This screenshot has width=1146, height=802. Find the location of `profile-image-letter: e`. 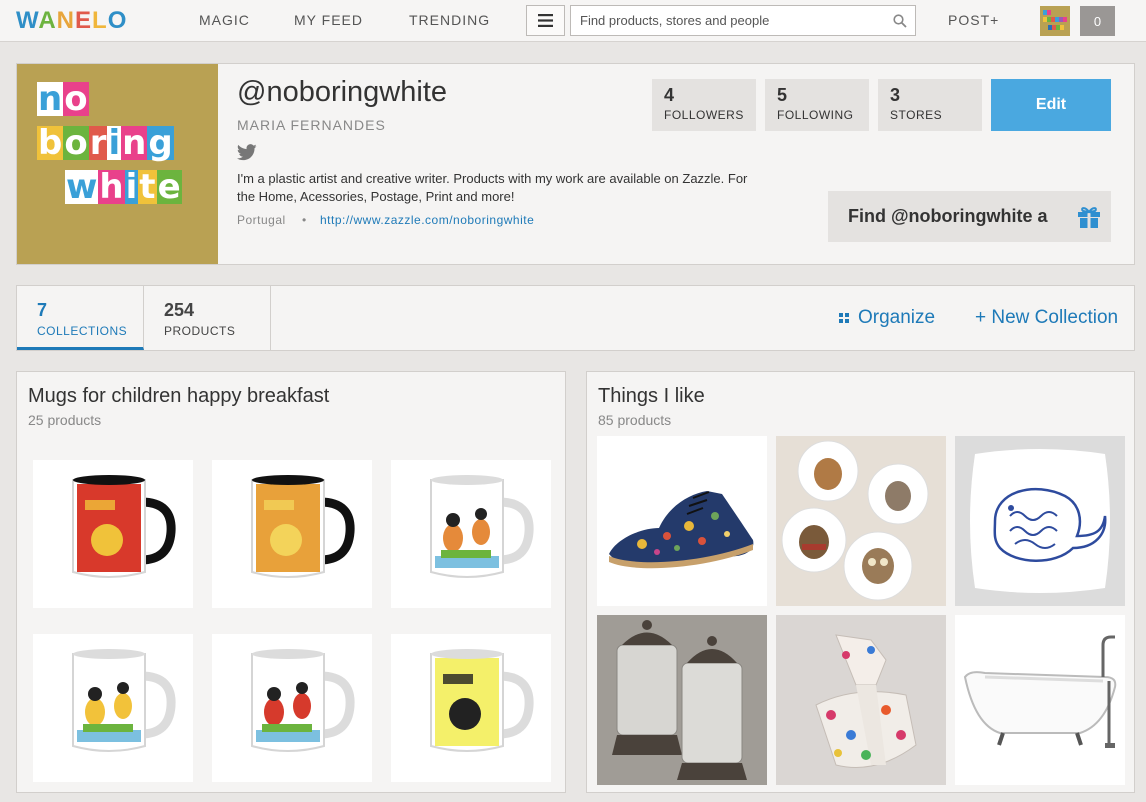

profile-image-letter: e is located at coordinates (169, 187).